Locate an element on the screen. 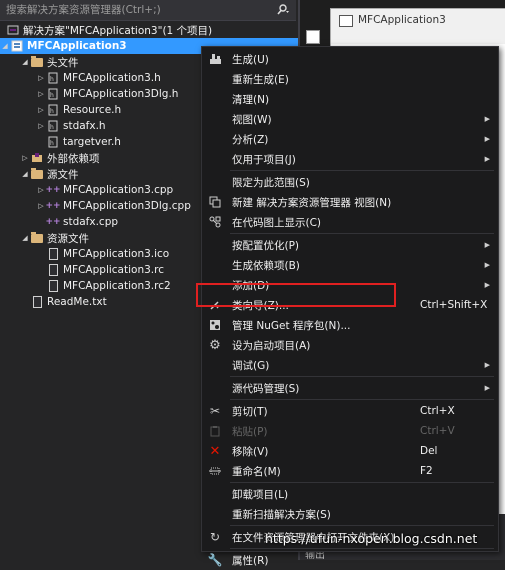 The image size is (505, 570). menu-item-label: 视图(W) is located at coordinates (252, 119).